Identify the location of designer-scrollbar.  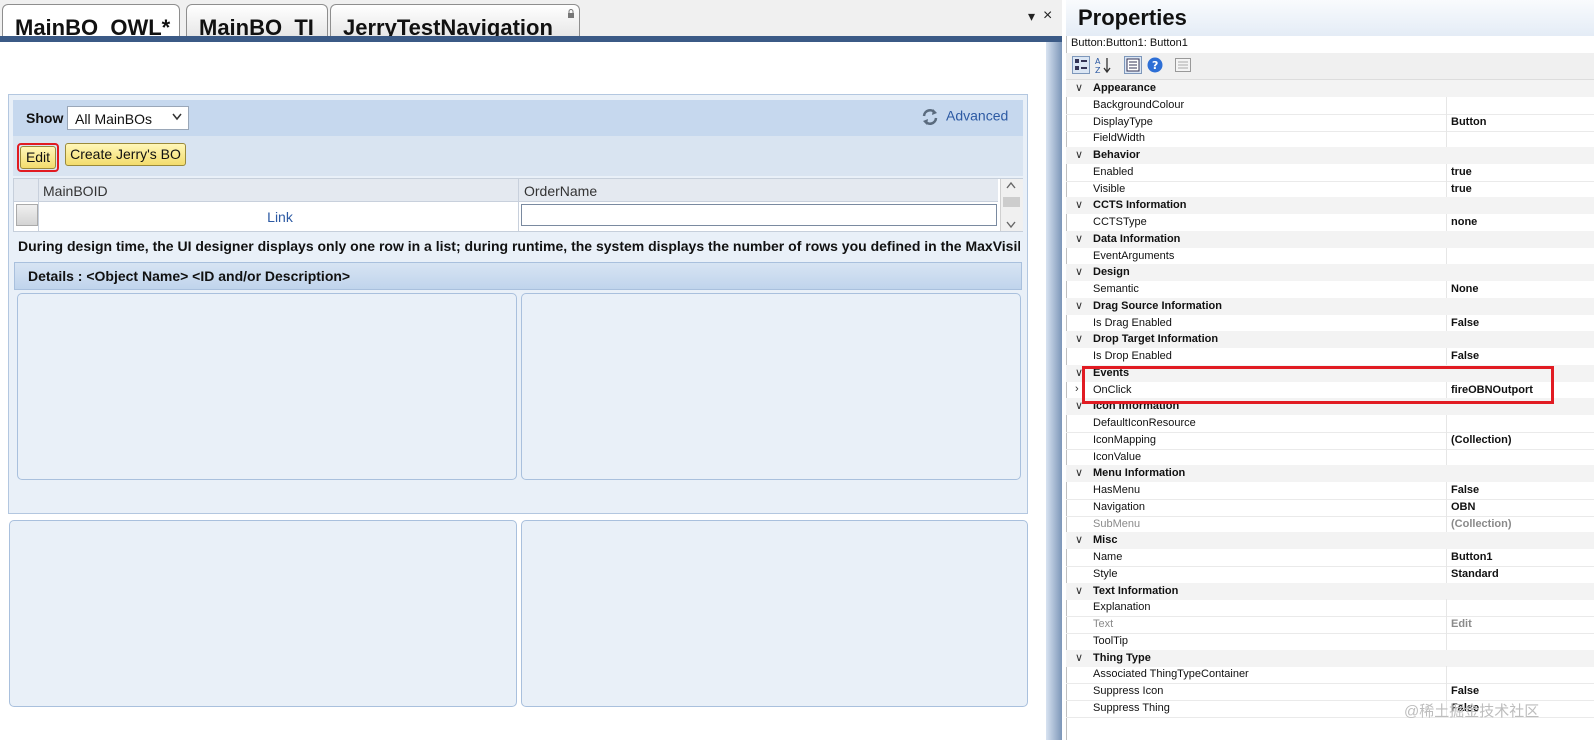
(1054, 391).